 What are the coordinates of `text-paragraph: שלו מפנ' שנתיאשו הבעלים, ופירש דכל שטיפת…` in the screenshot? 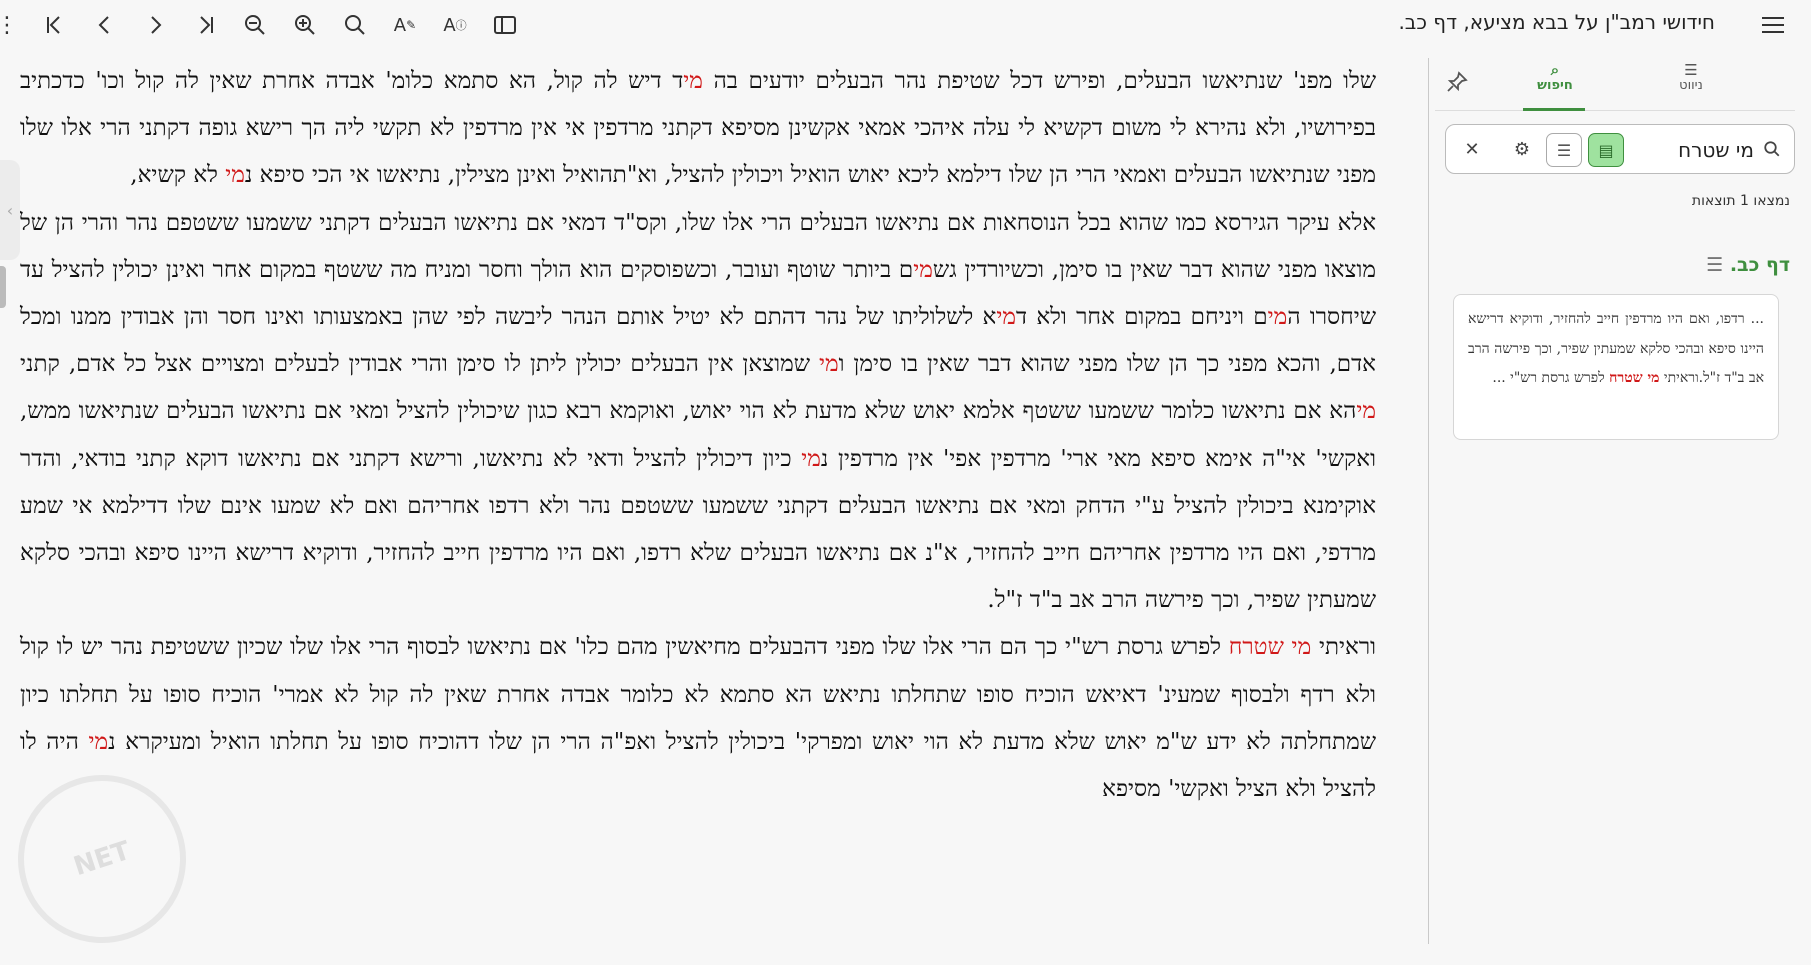 It's located at (698, 129).